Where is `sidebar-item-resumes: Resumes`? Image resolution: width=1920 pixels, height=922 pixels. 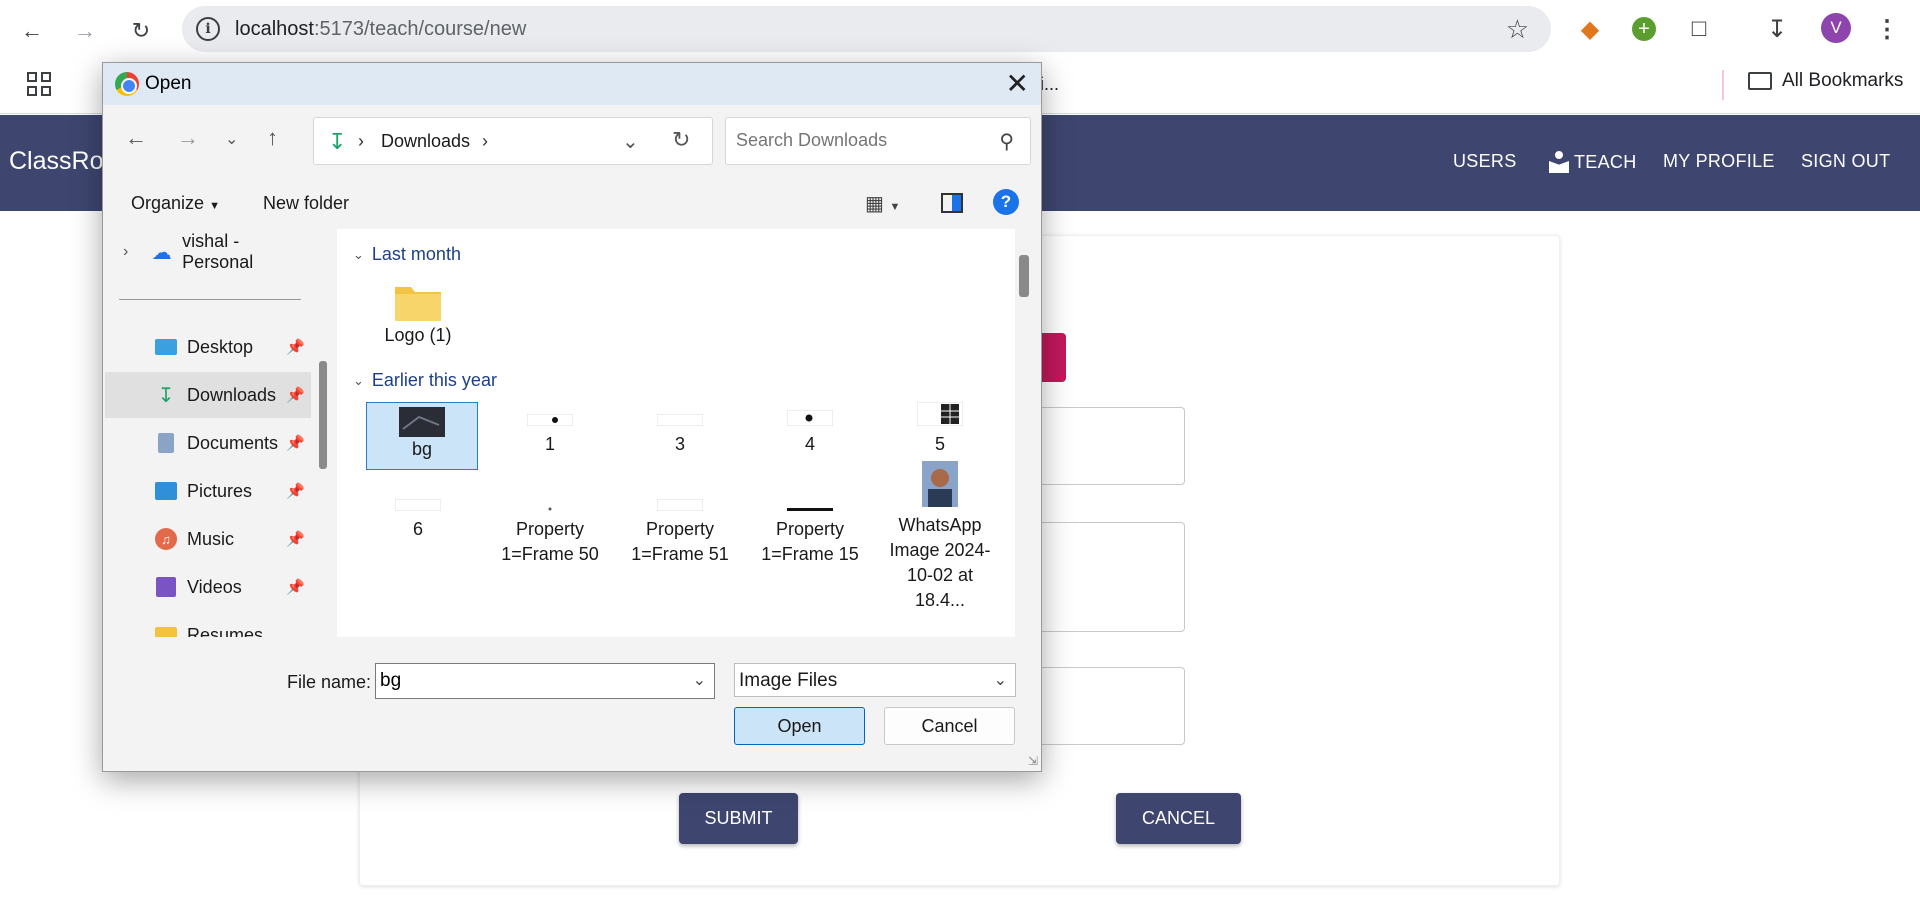 sidebar-item-resumes: Resumes is located at coordinates (208, 624).